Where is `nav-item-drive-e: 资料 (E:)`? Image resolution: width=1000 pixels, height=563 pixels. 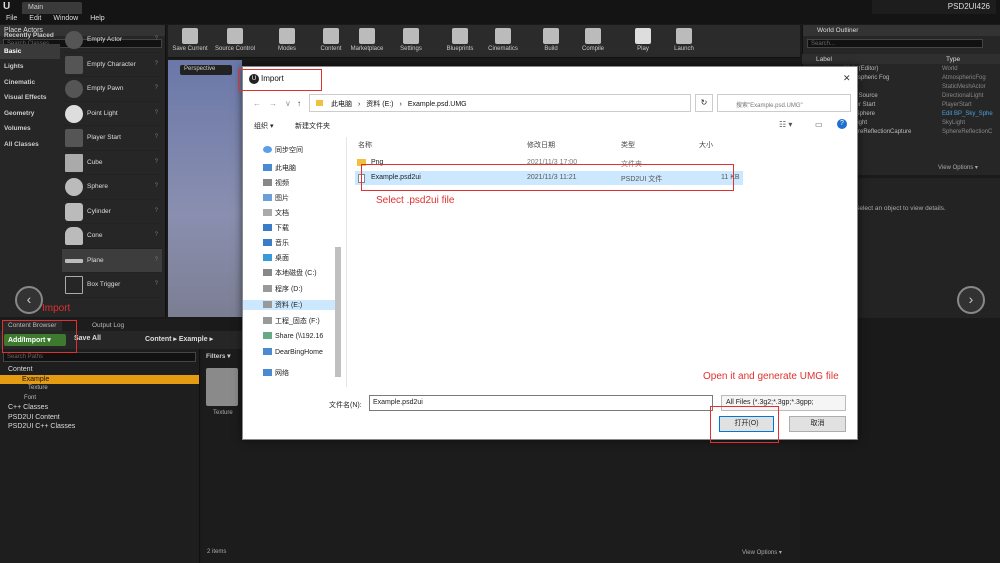 nav-item-drive-e: 资料 (E:) is located at coordinates (289, 305).